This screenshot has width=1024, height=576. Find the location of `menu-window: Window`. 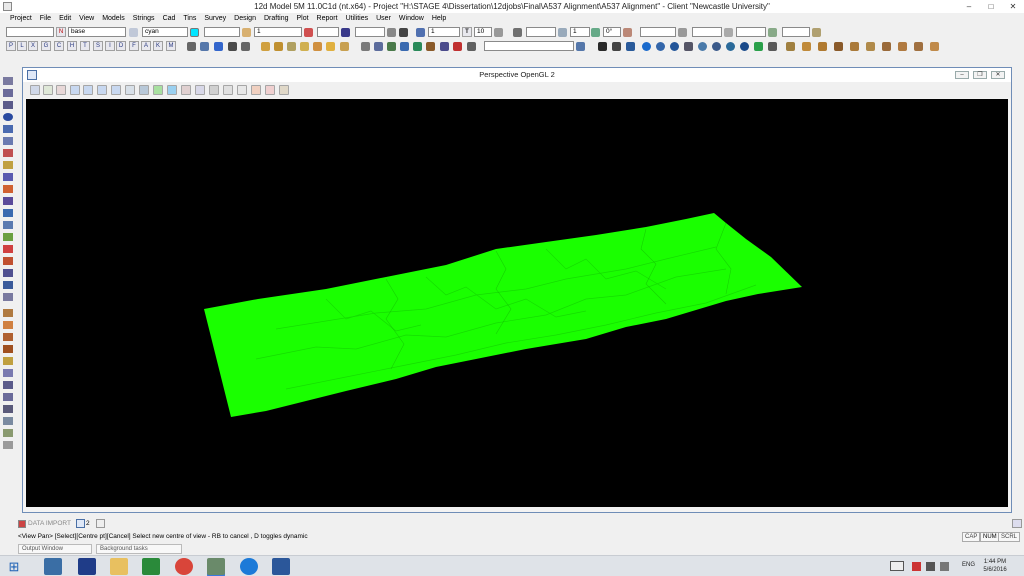

menu-window: Window is located at coordinates (411, 19).